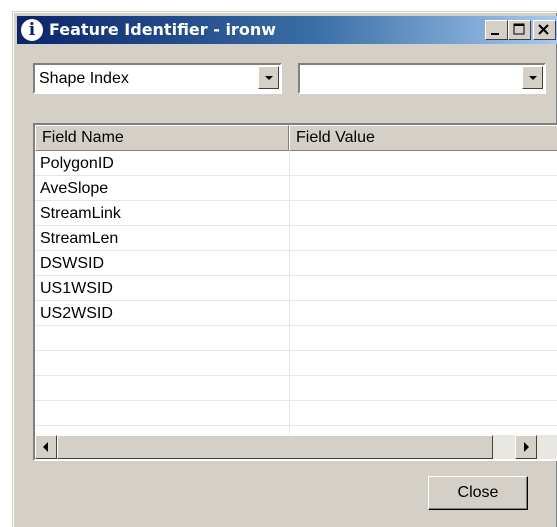  I want to click on scroll-right-button, so click(526, 447).